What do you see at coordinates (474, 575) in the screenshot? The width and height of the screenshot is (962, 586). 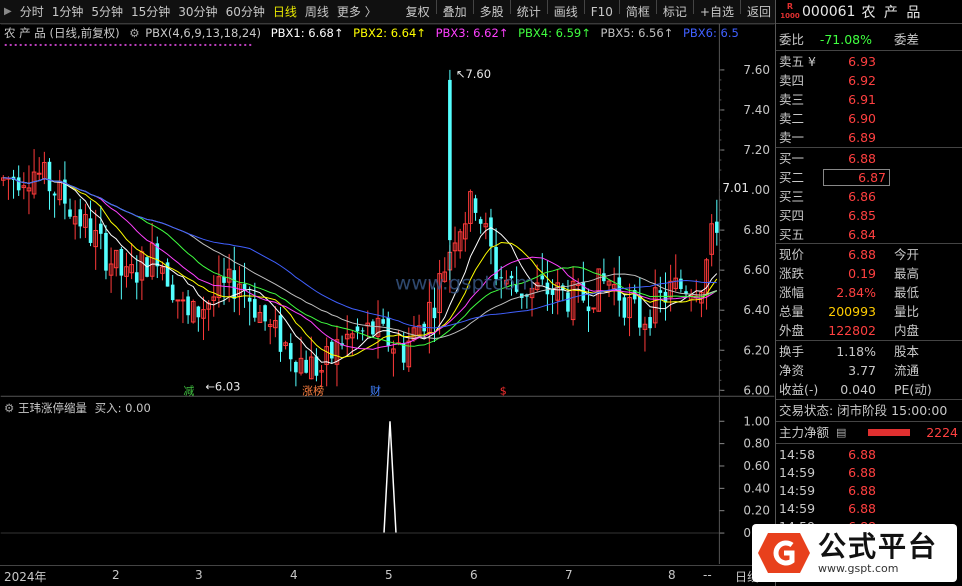 I see `time-axis-label: 6` at bounding box center [474, 575].